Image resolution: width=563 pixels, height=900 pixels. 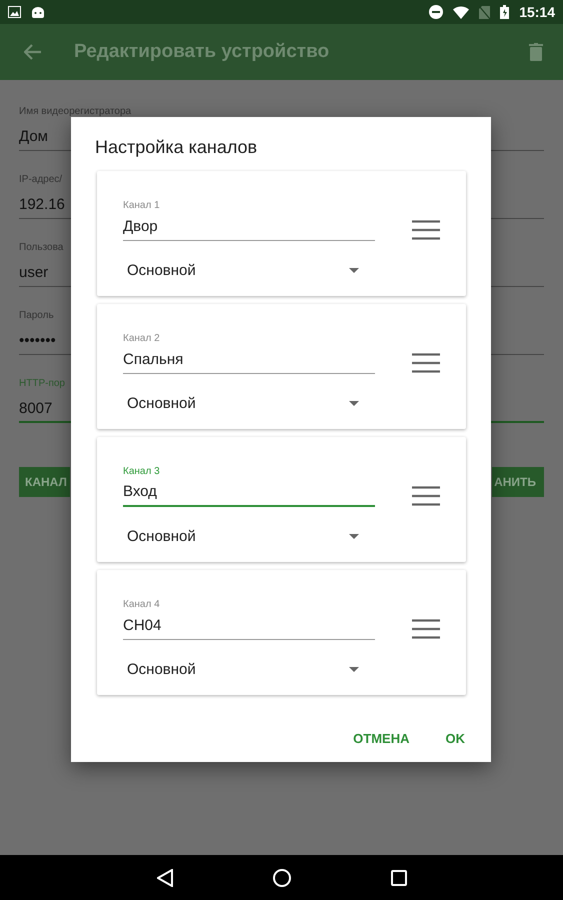 What do you see at coordinates (484, 12) in the screenshot?
I see `no-sim-icon` at bounding box center [484, 12].